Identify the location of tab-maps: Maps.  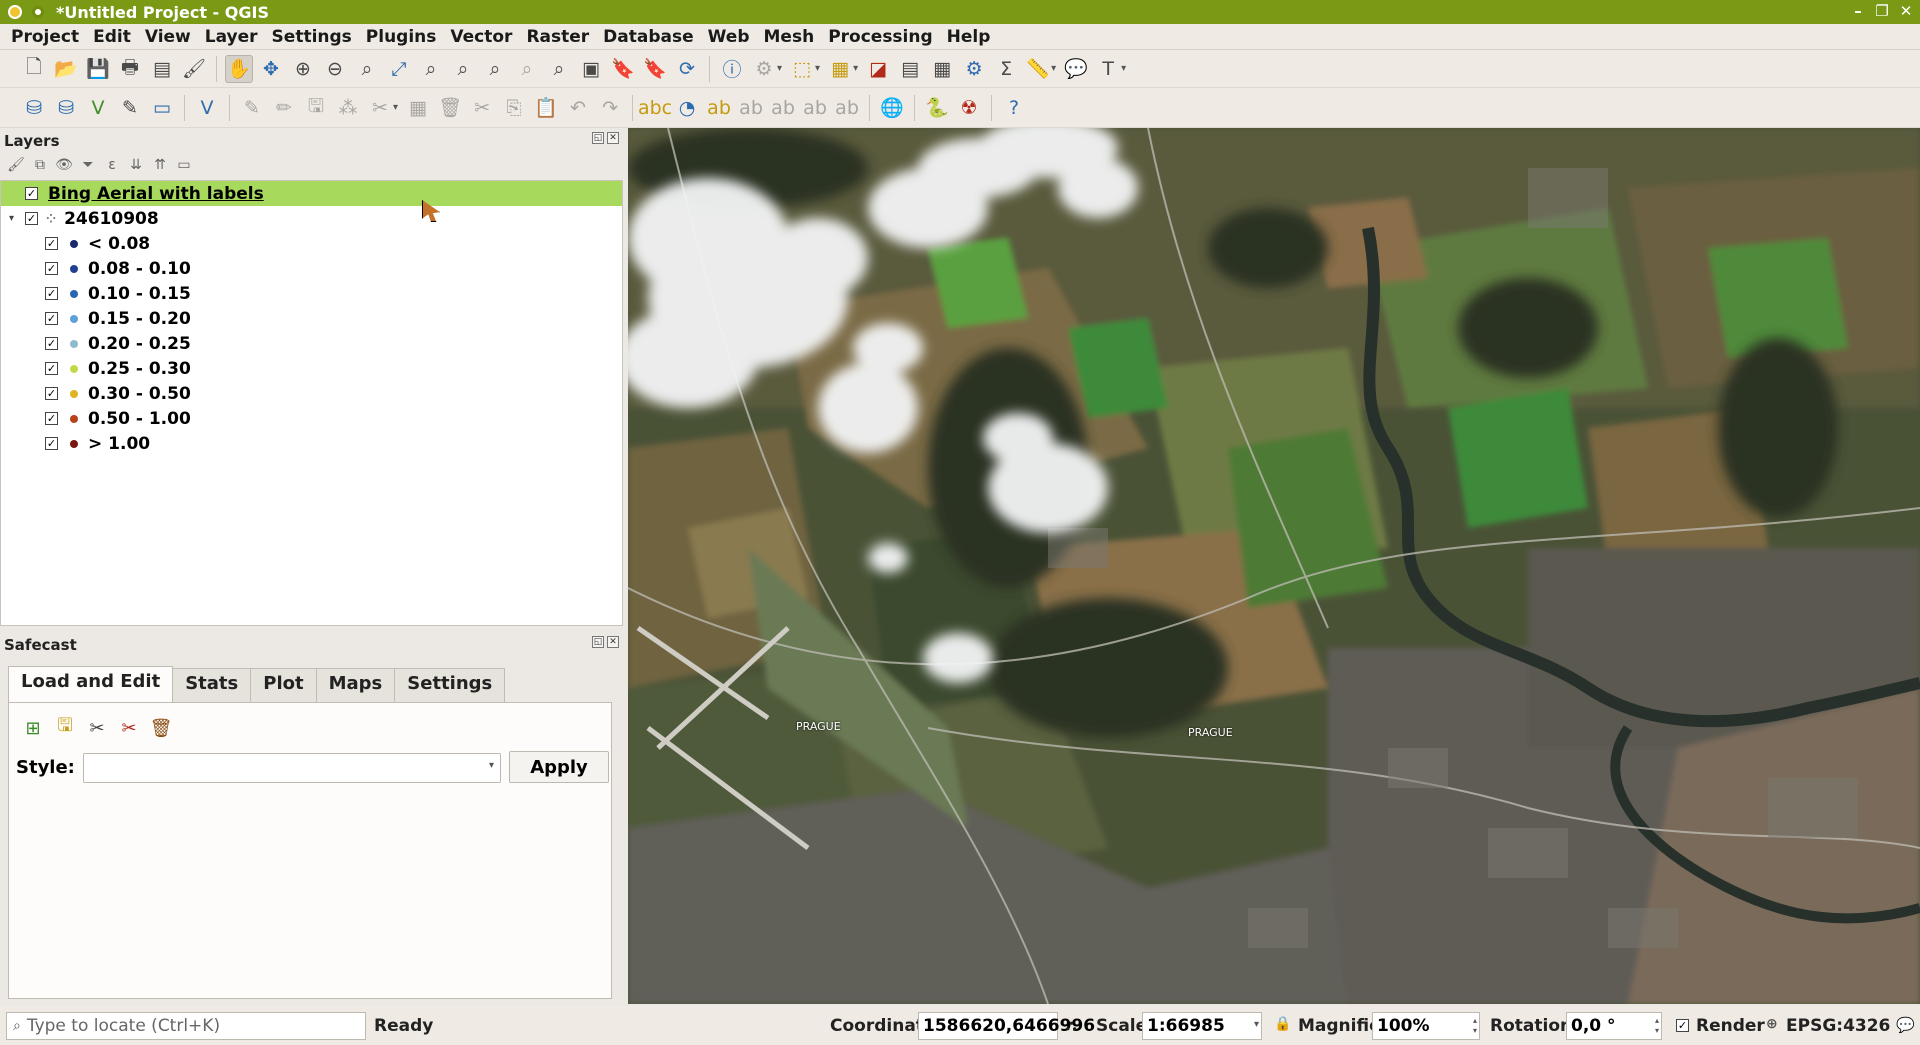
(355, 685).